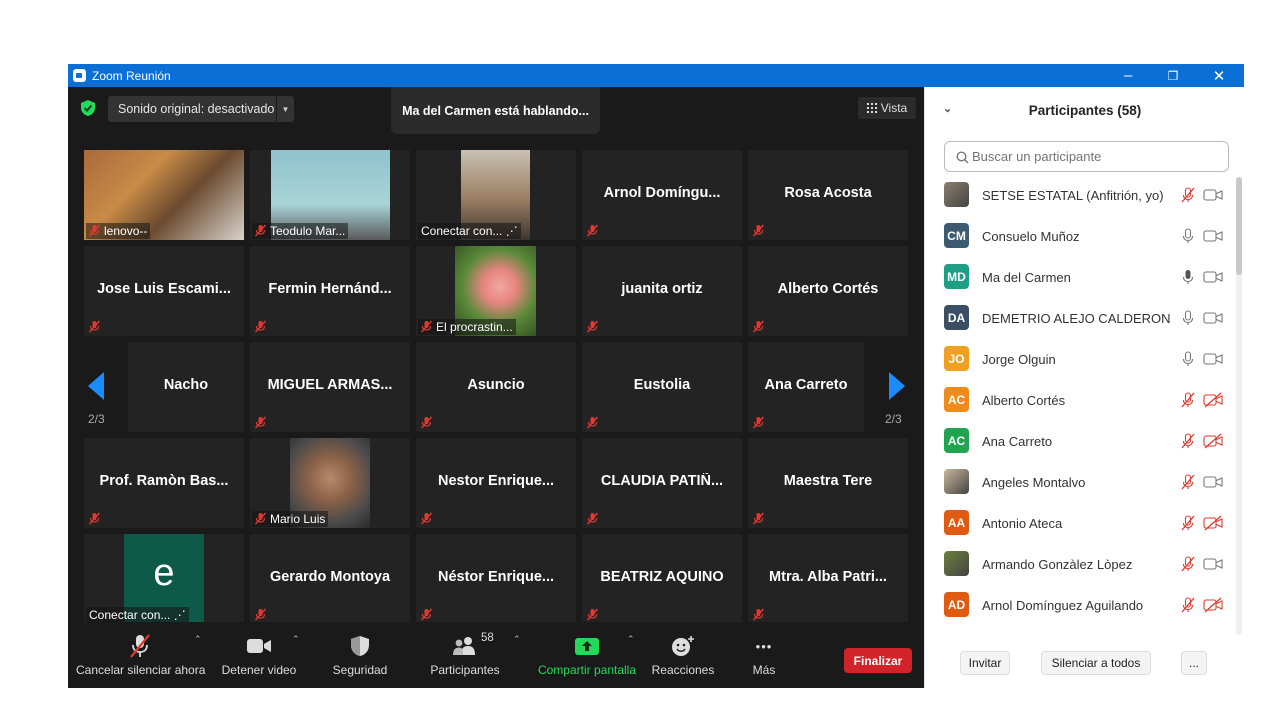 Image resolution: width=1280 pixels, height=720 pixels. I want to click on avatar-initials: AC, so click(956, 440).